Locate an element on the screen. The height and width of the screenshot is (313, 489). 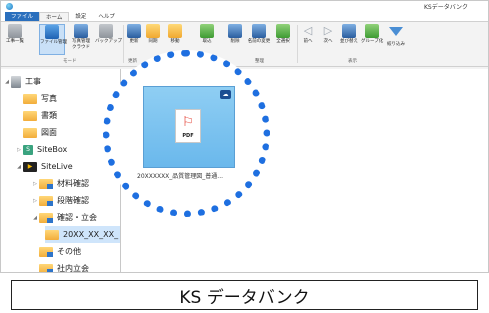
tree-item-label: 20XX_XX_XX_ is located at coordinates (91, 234).